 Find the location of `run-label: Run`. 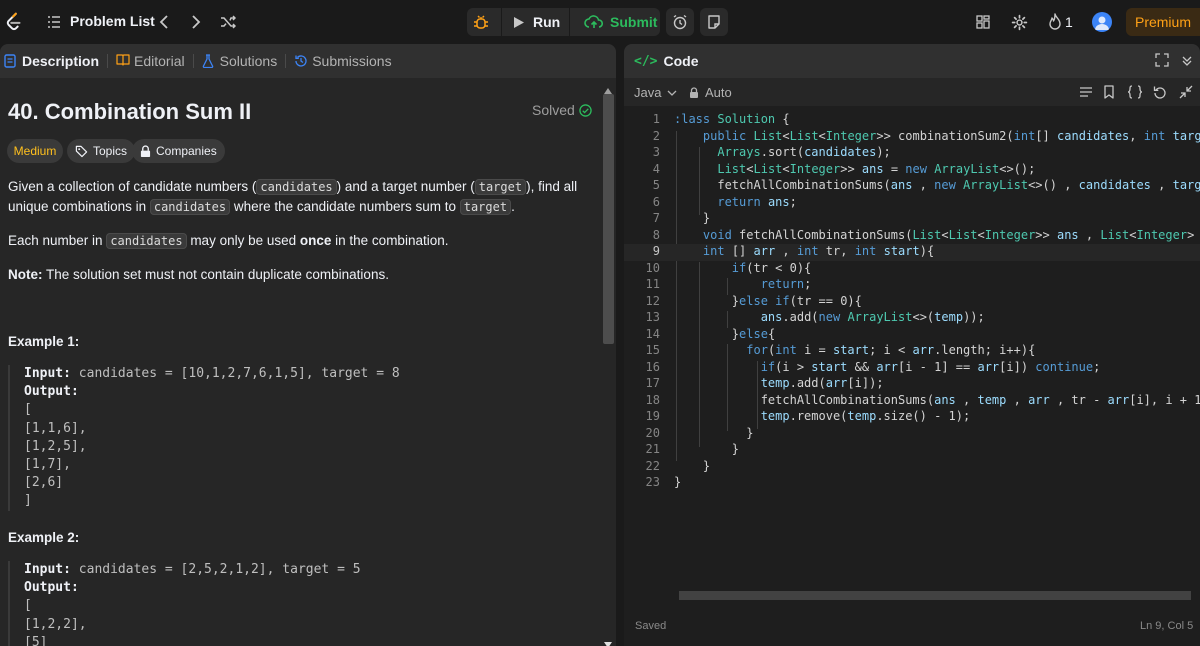

run-label: Run is located at coordinates (547, 22).